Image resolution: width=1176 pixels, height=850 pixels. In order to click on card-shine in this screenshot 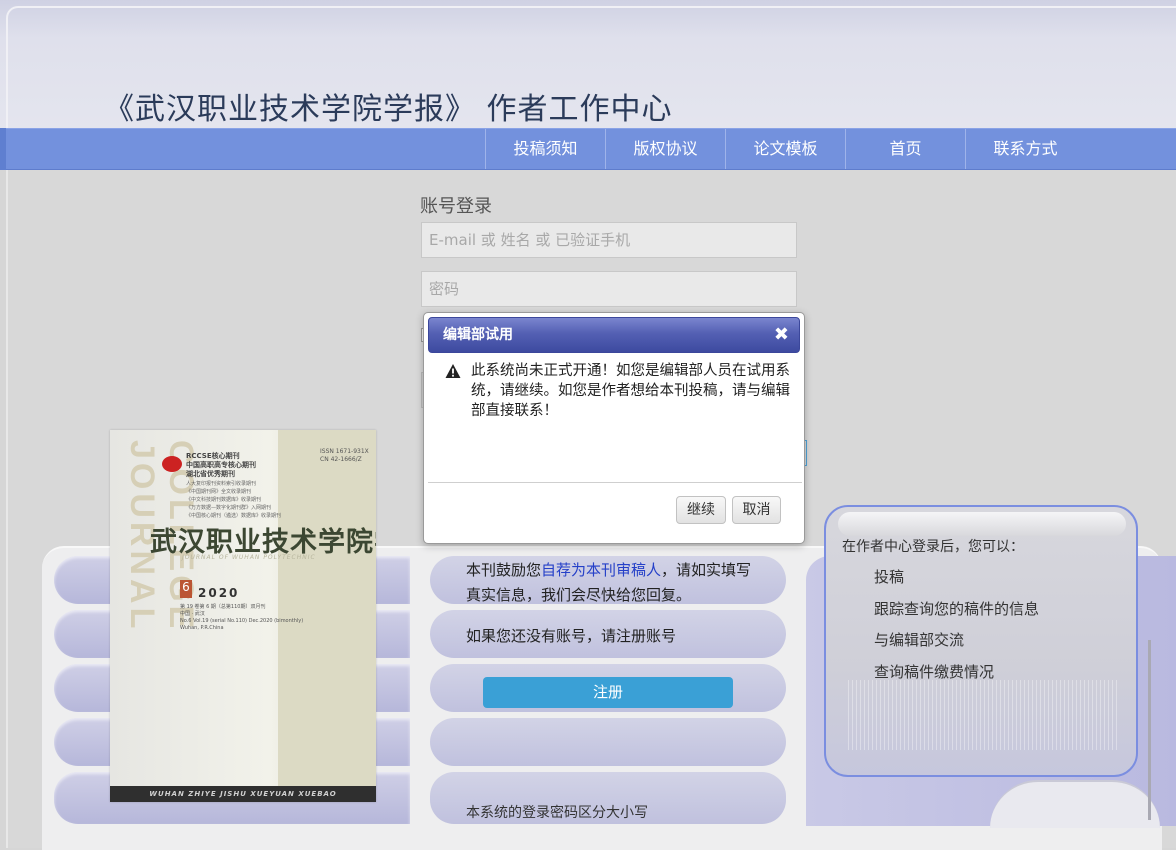, I will do `click(982, 524)`.